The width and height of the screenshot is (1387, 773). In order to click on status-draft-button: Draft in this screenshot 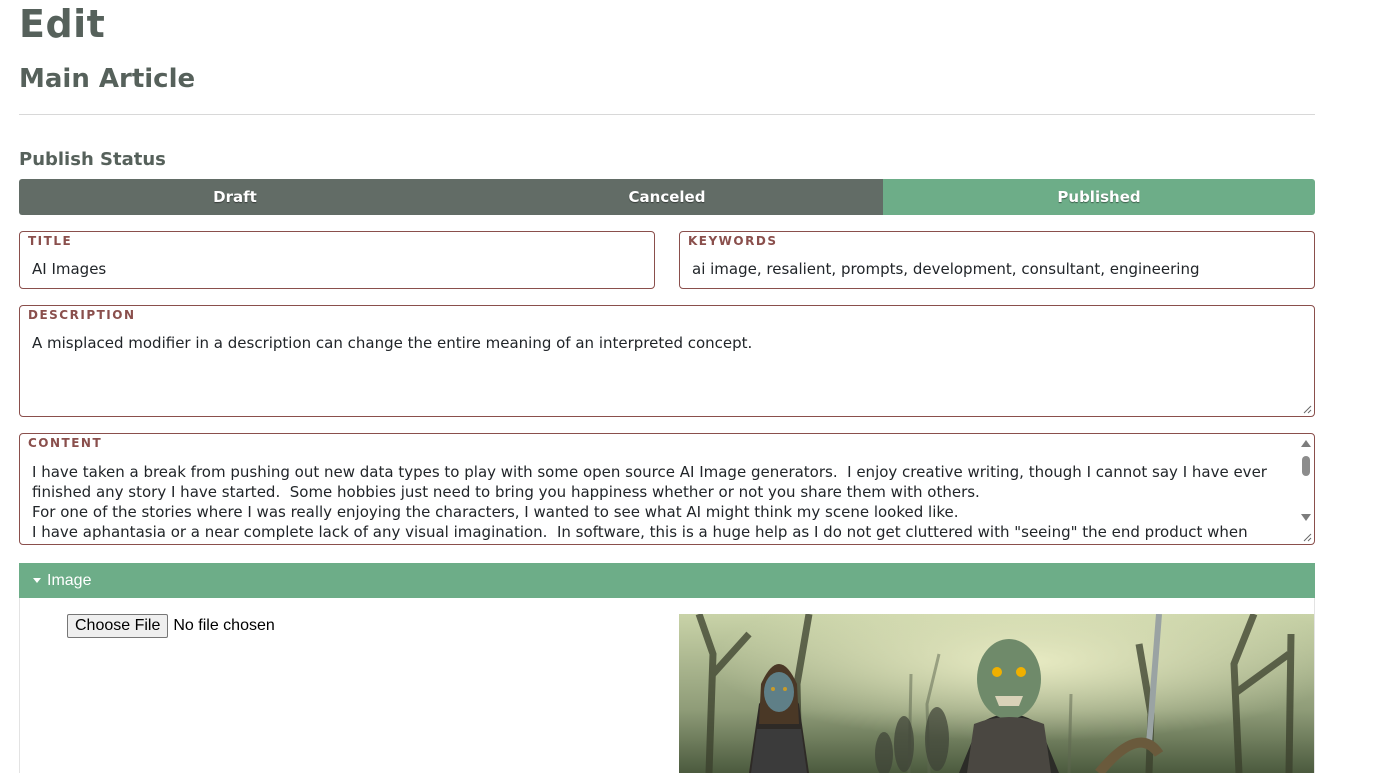, I will do `click(235, 197)`.